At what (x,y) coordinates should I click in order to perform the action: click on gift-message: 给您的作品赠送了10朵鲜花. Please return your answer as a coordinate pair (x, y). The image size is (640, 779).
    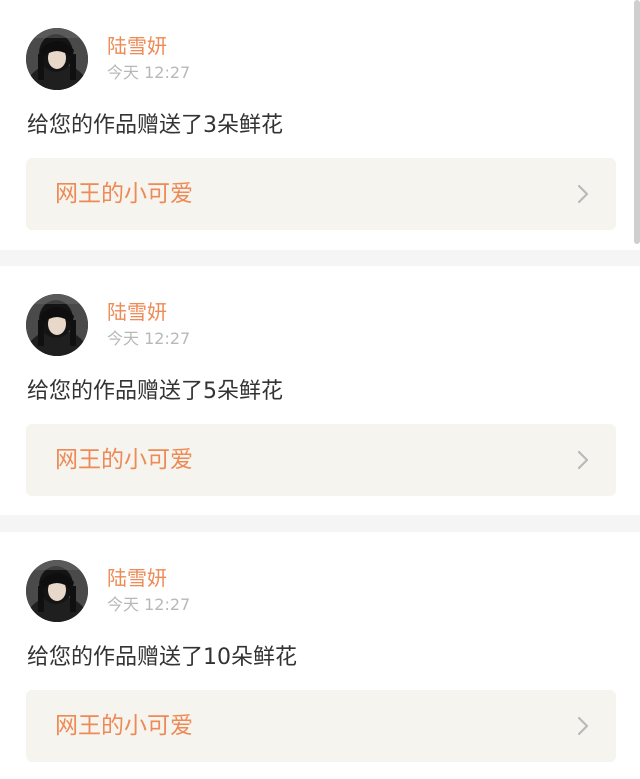
    Looking at the image, I should click on (162, 657).